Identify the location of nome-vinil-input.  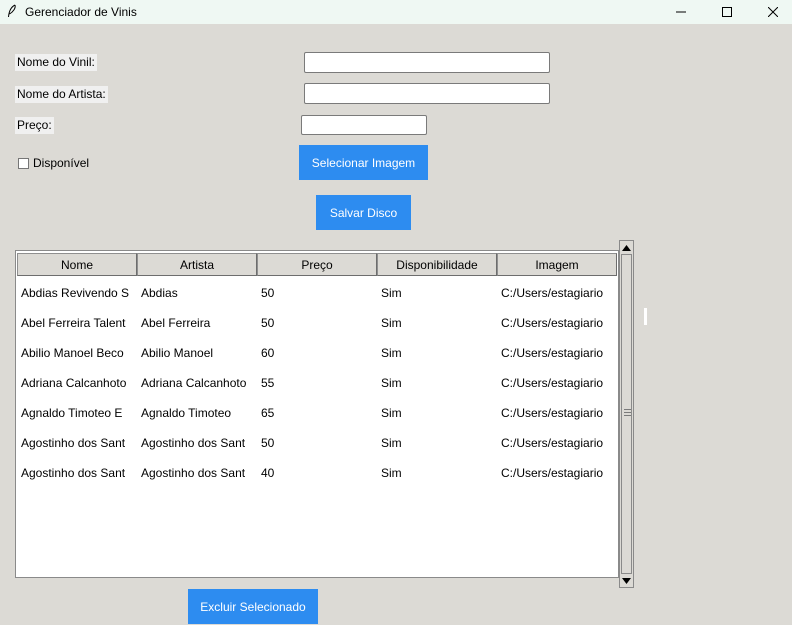
(427, 62).